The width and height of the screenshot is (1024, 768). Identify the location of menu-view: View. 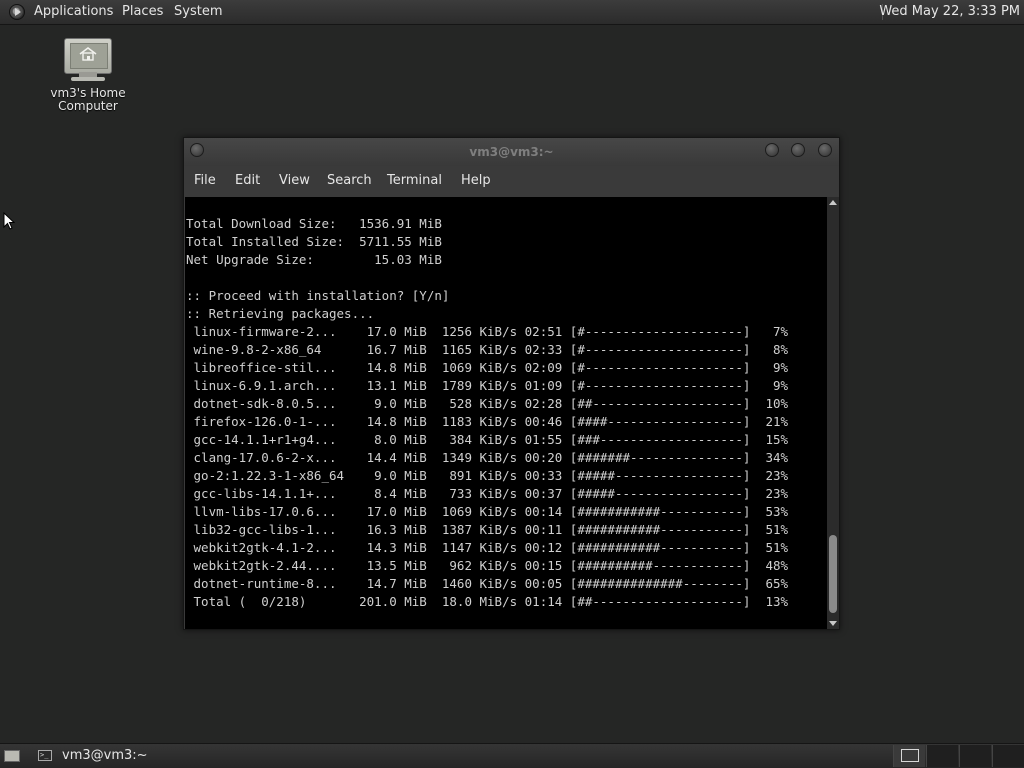
(294, 181).